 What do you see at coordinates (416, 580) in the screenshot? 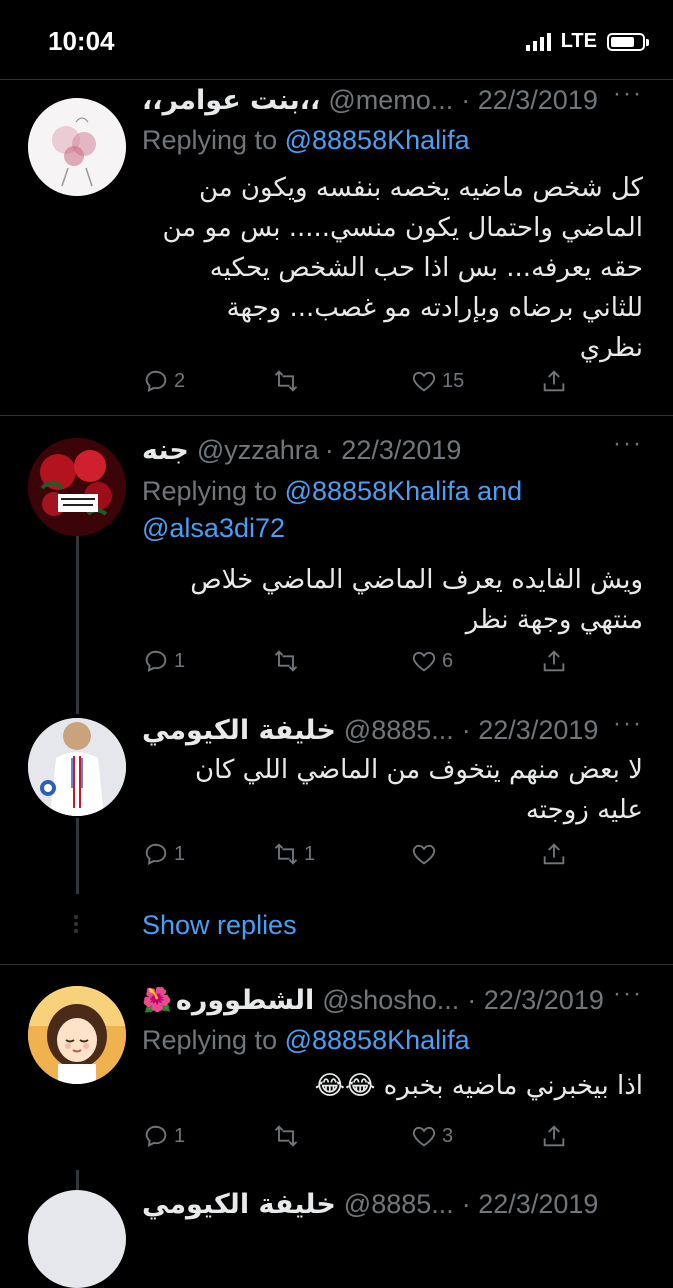
I see `tweet-text-line: ويش الفايده يعرف الماضي الماضي خلاص` at bounding box center [416, 580].